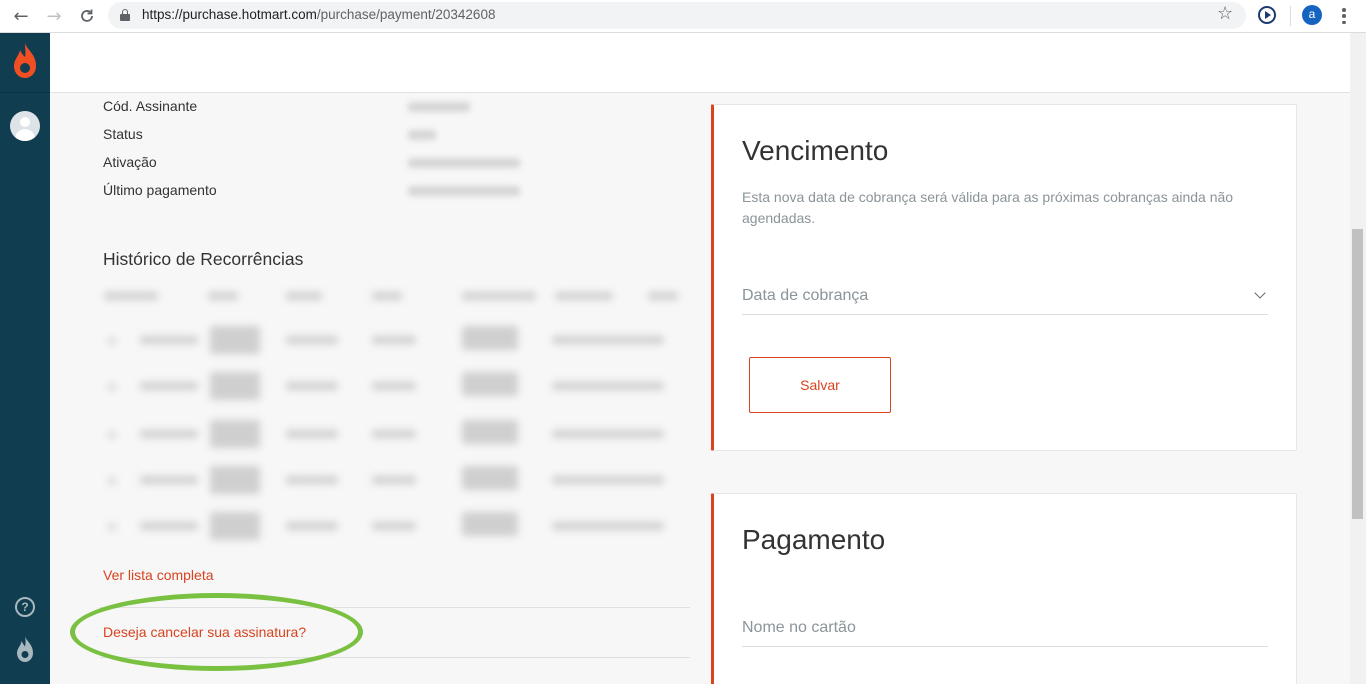 This screenshot has height=684, width=1366. Describe the element at coordinates (25, 61) in the screenshot. I see `hotmart-flame-icon` at that location.